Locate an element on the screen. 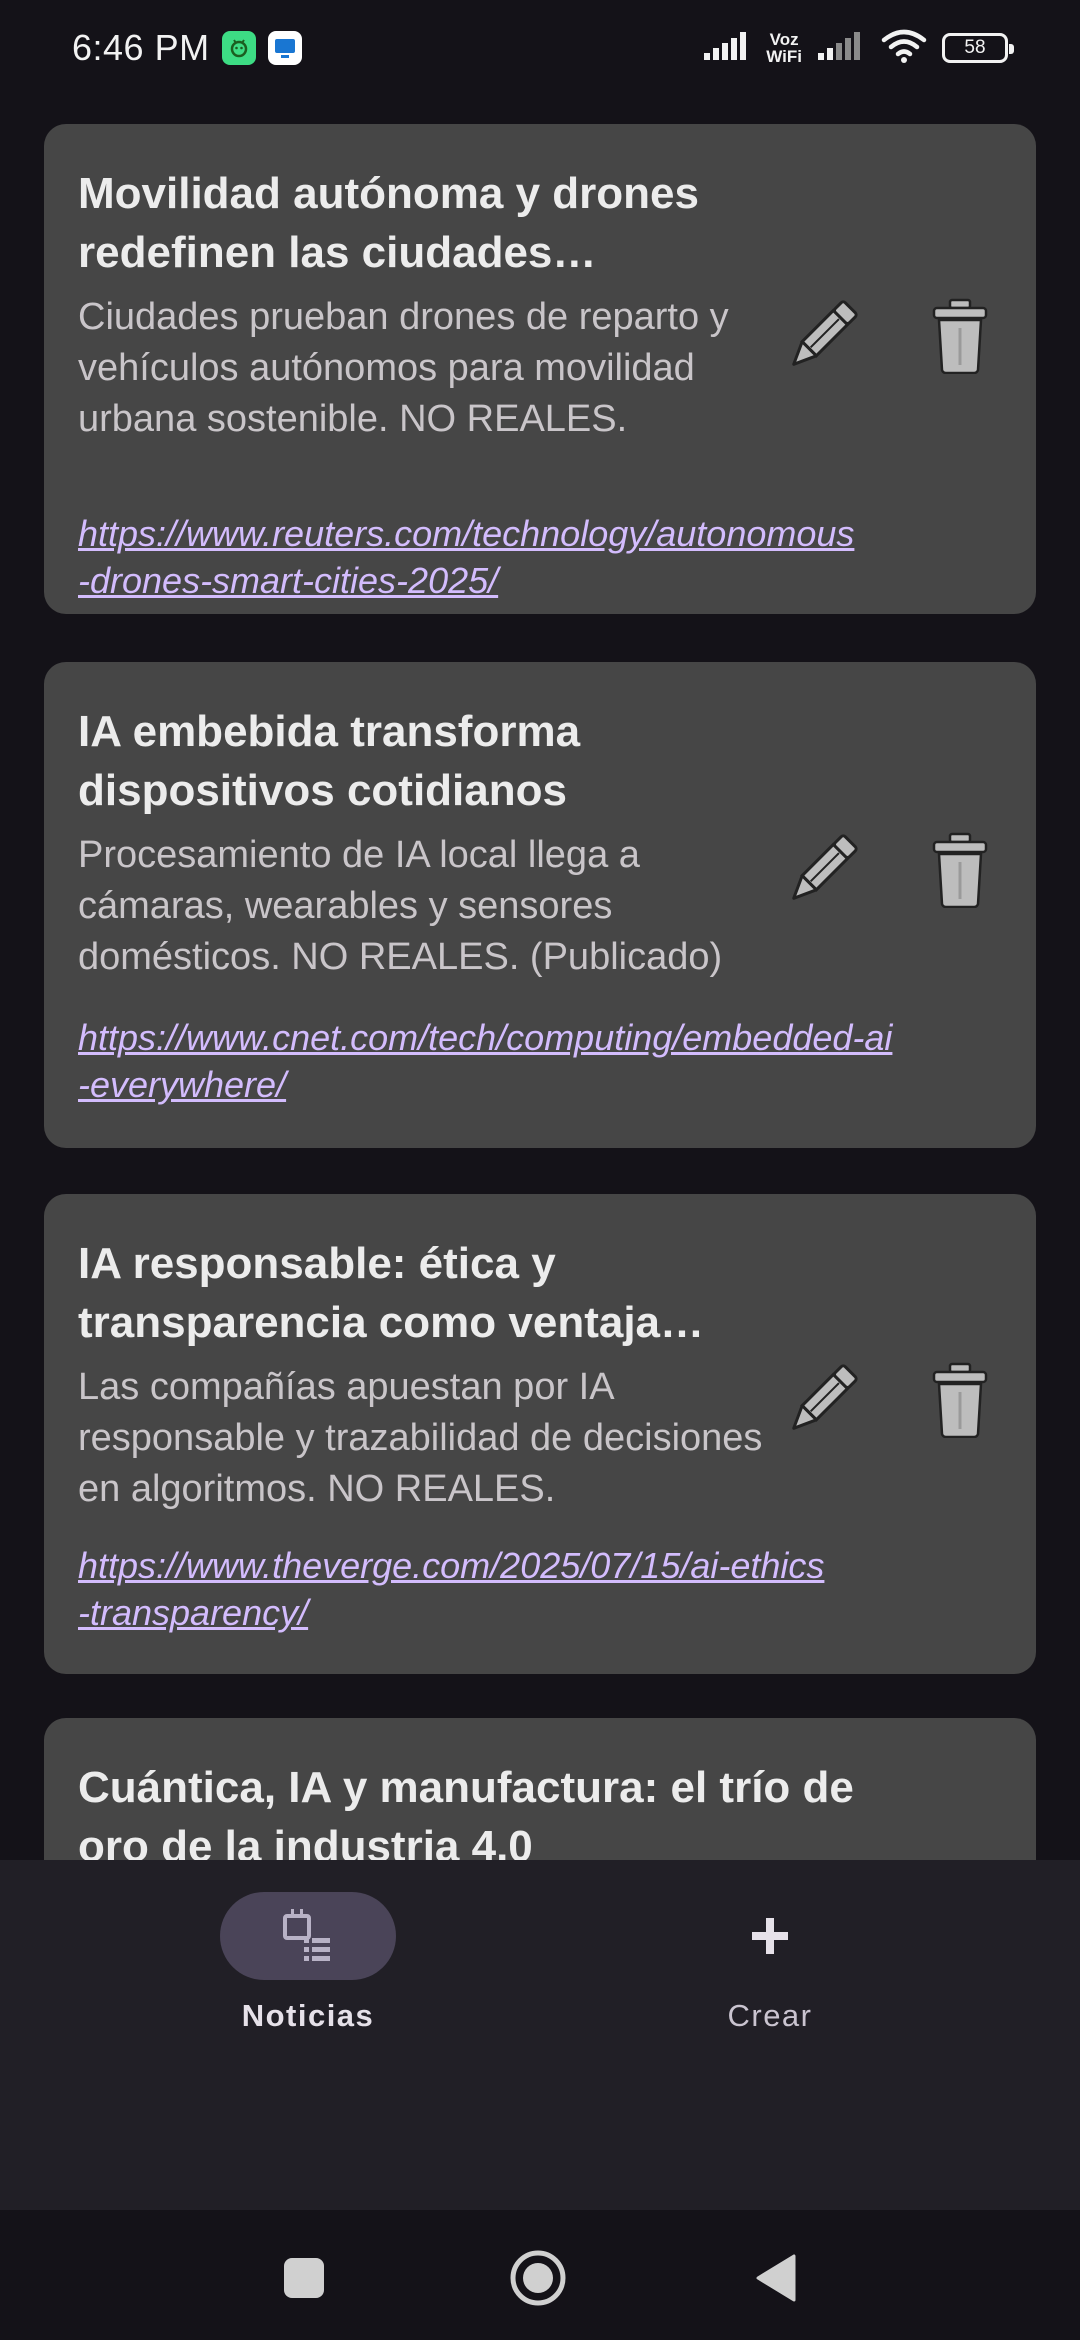  battery-icon: 58 is located at coordinates (978, 48).